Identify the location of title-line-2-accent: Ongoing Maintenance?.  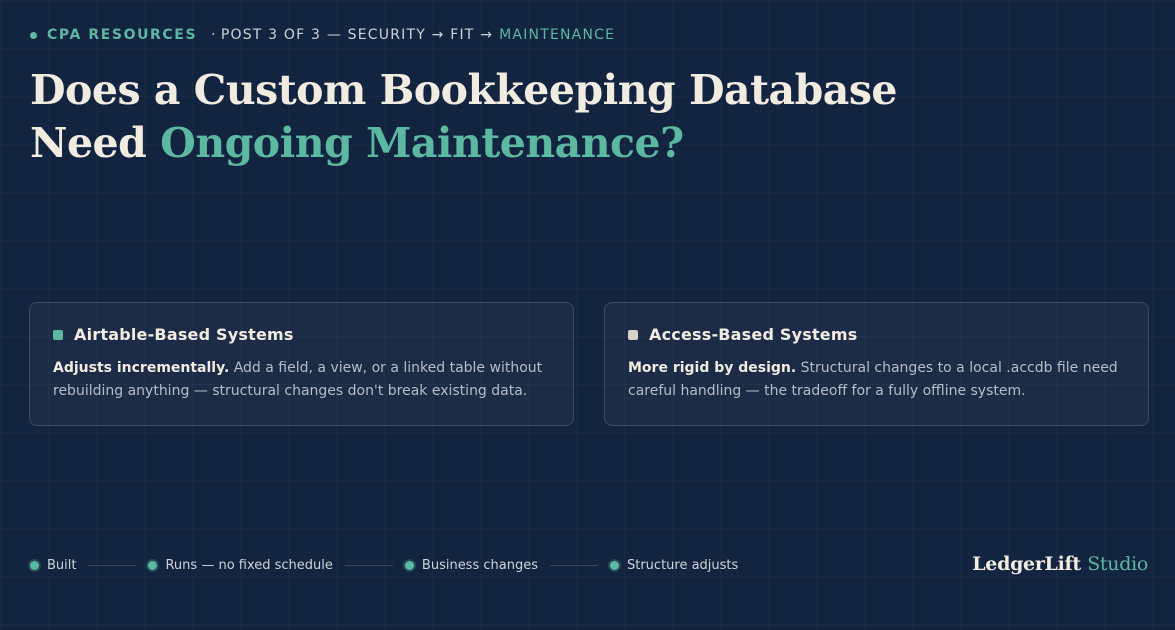
(422, 143).